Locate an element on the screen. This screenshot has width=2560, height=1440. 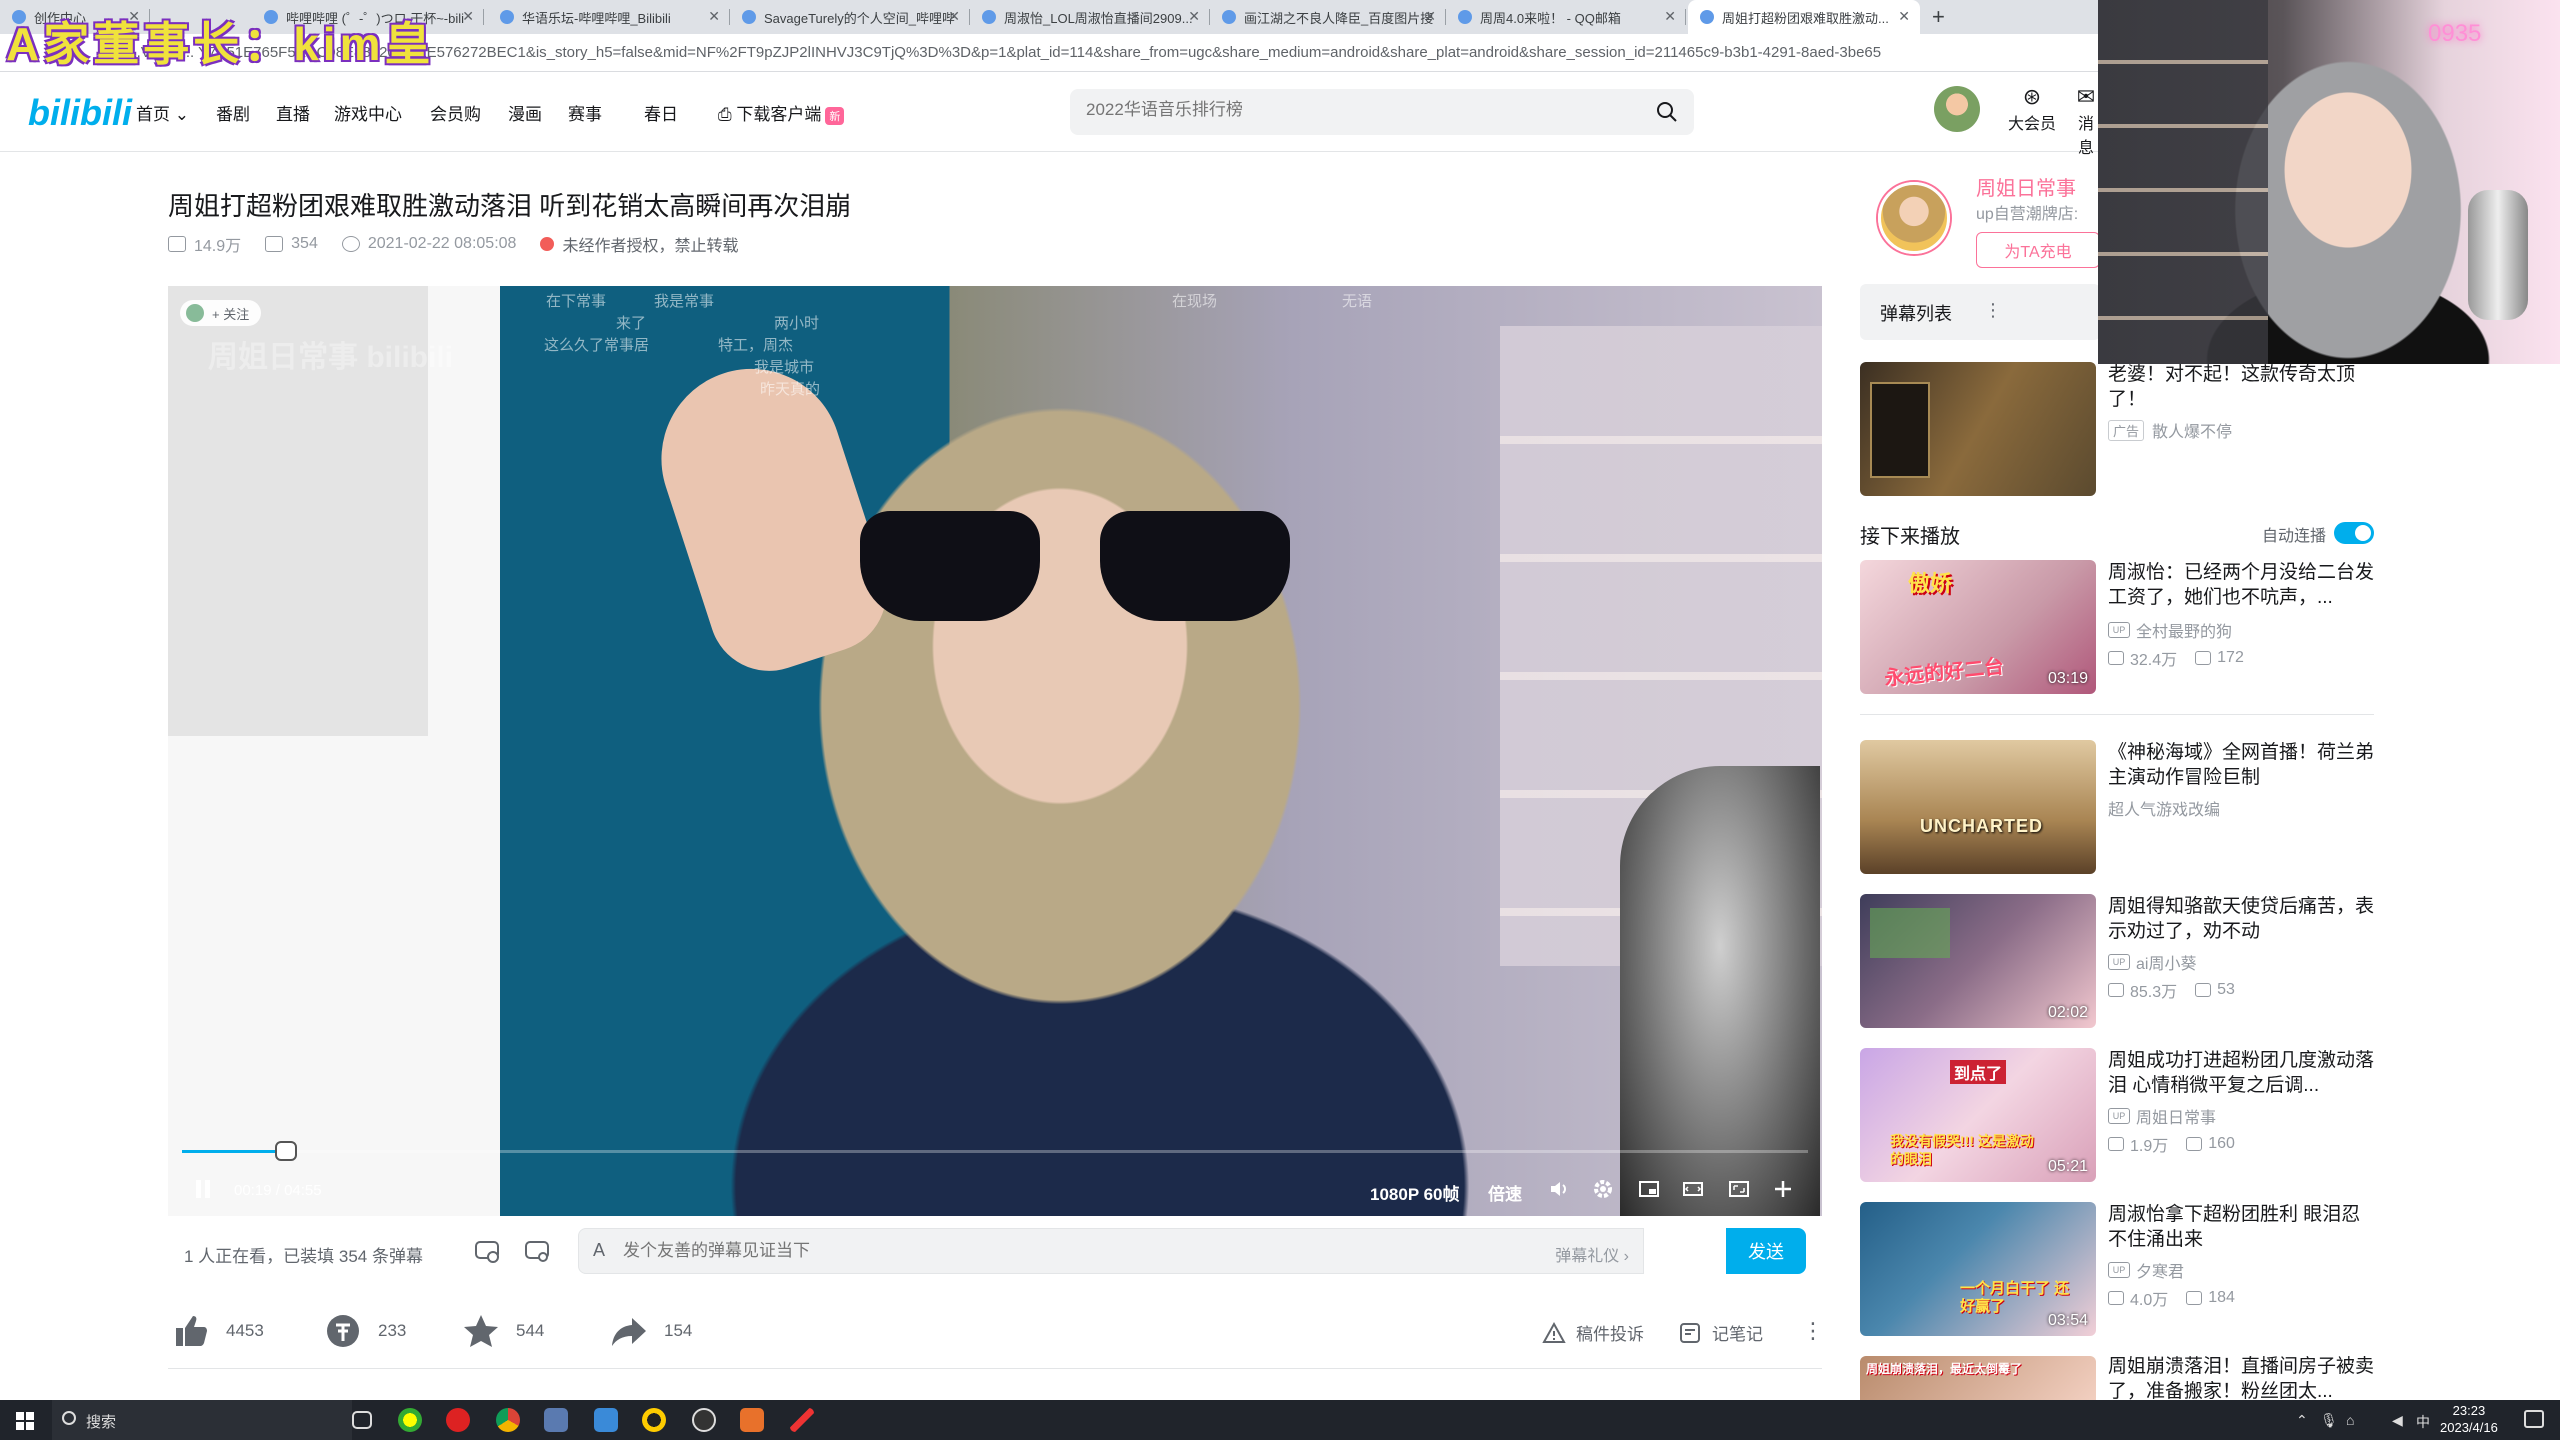
video-thumbnail: 傲娇 永远的好二台 03:19 is located at coordinates (1978, 627).